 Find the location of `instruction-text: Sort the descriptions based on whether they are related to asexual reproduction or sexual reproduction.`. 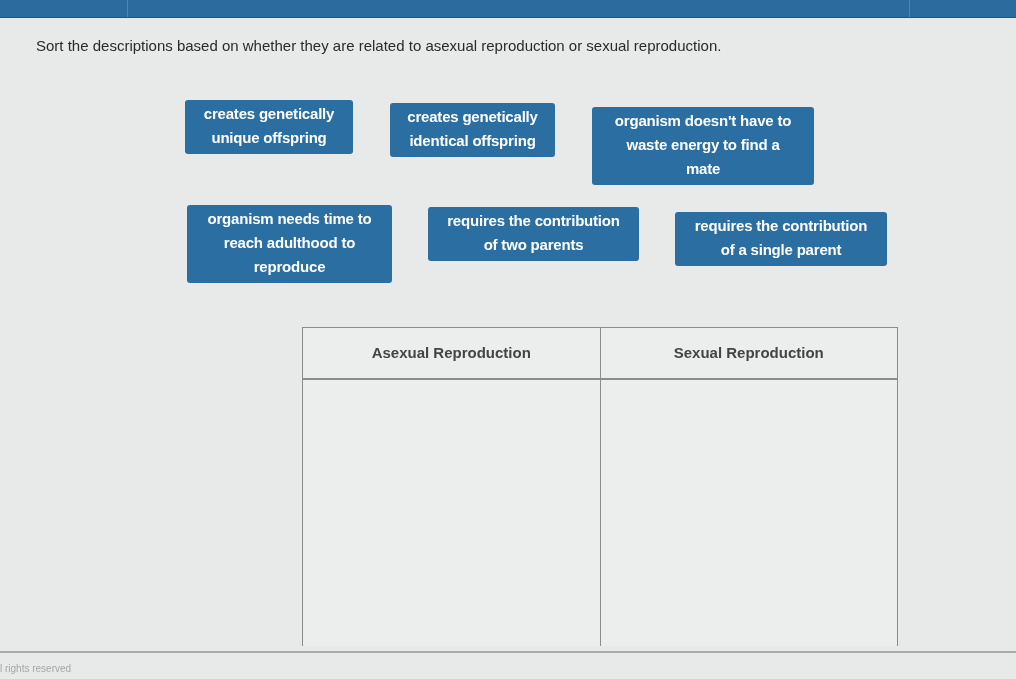

instruction-text: Sort the descriptions based on whether they are related to asexual reproduction or sexual reproduction. is located at coordinates (379, 46).